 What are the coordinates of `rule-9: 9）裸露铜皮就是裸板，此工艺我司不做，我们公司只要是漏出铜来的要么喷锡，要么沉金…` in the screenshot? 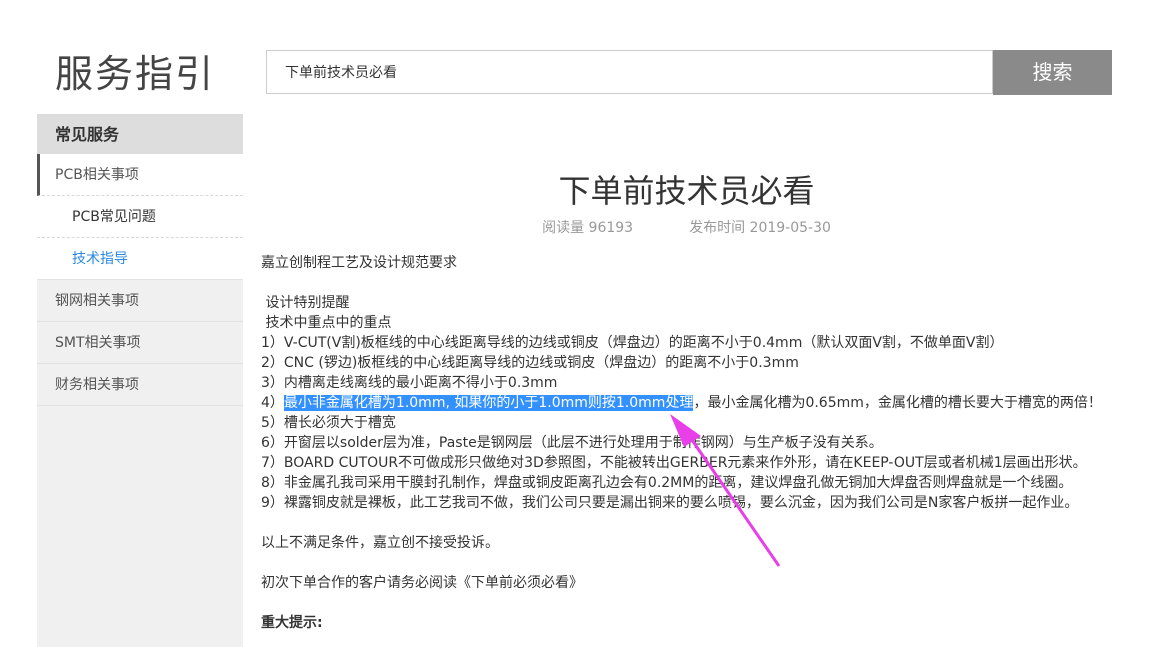 It's located at (670, 503).